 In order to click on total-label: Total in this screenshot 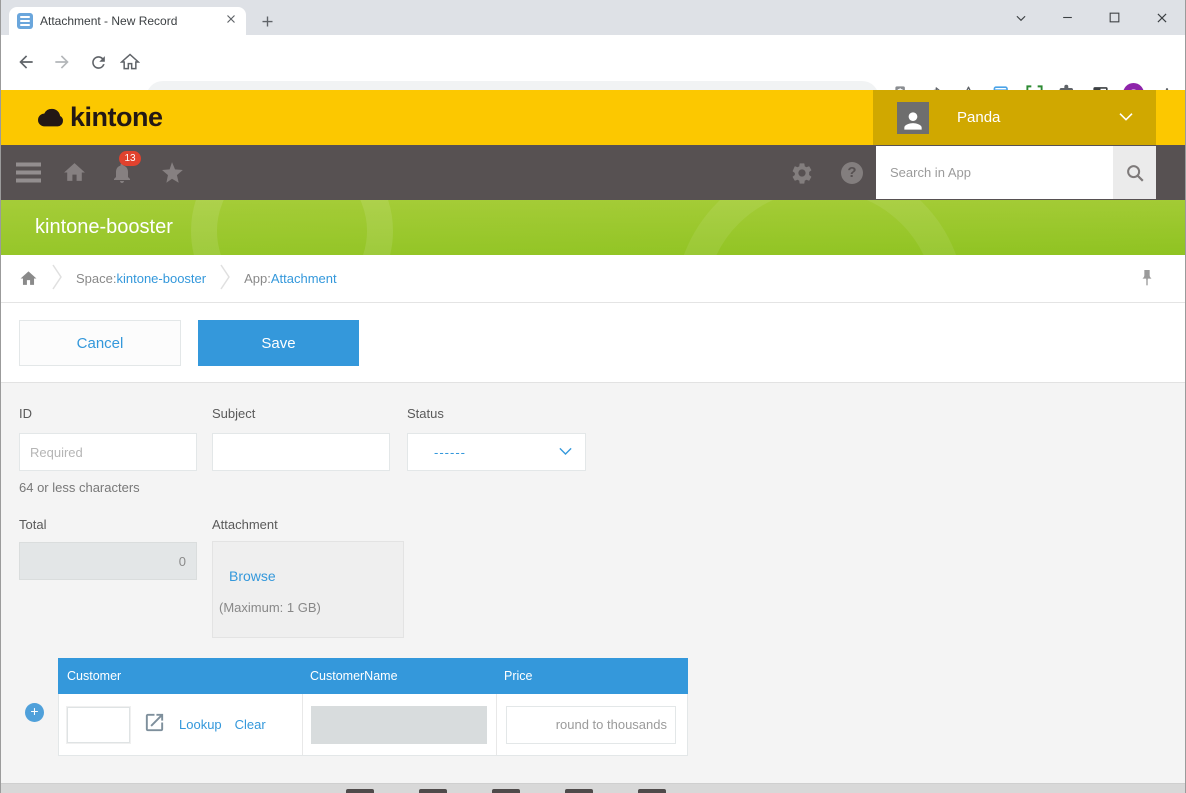, I will do `click(33, 524)`.